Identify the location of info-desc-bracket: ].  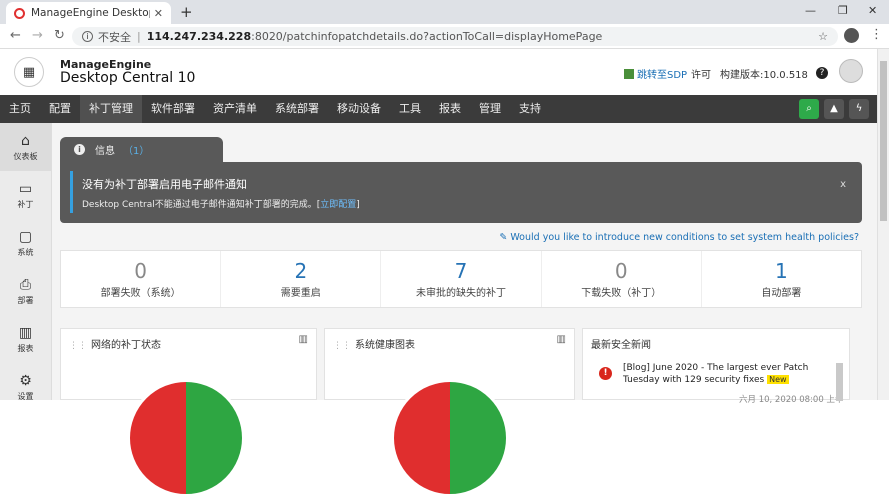
(358, 205).